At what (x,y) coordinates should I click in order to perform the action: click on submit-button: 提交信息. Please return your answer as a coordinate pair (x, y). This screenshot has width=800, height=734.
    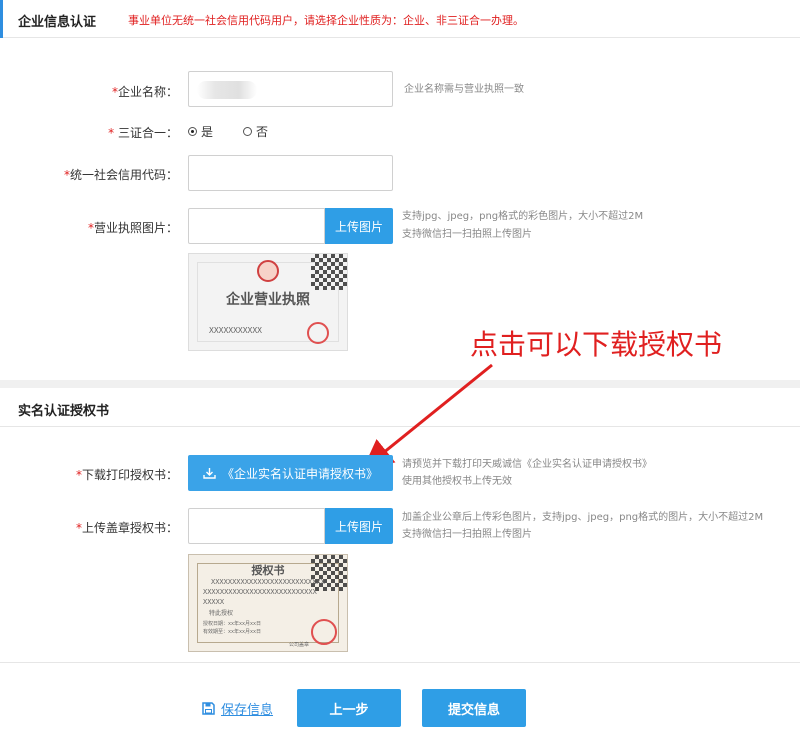
    Looking at the image, I should click on (474, 708).